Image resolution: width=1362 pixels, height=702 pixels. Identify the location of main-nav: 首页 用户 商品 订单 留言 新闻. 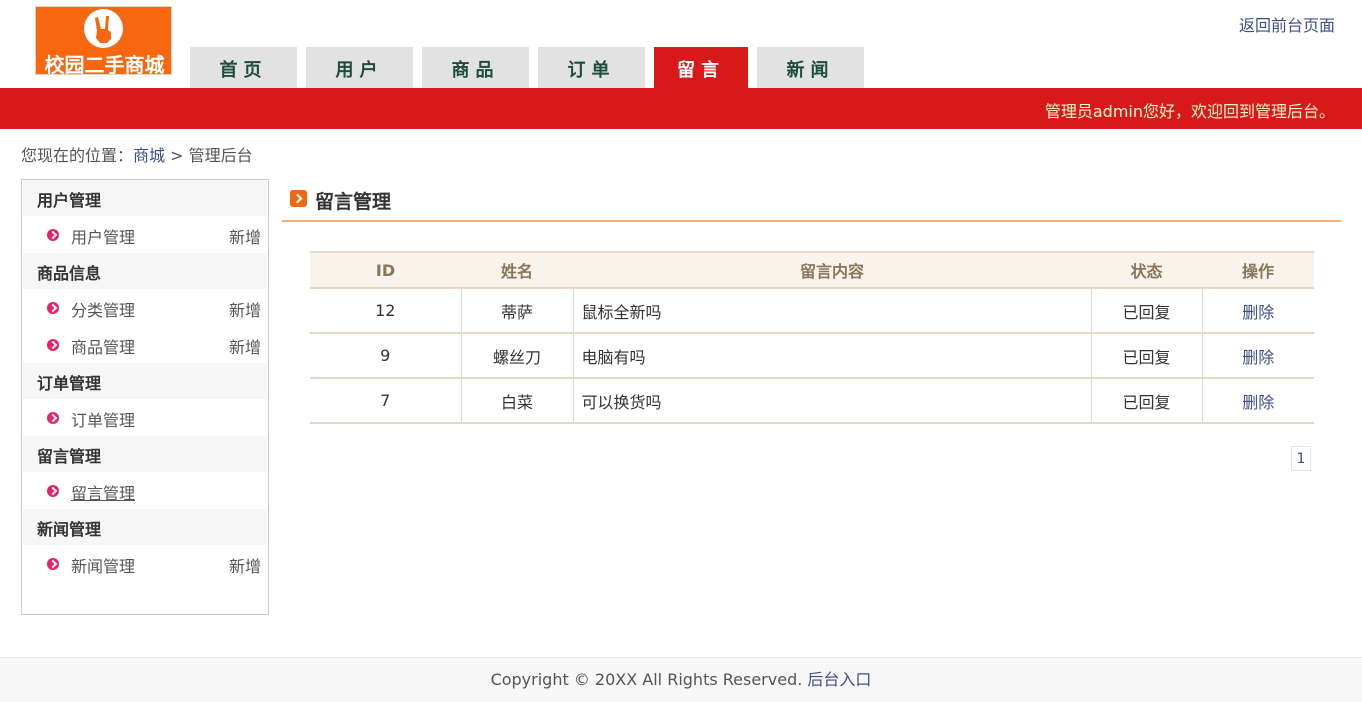
(531, 67).